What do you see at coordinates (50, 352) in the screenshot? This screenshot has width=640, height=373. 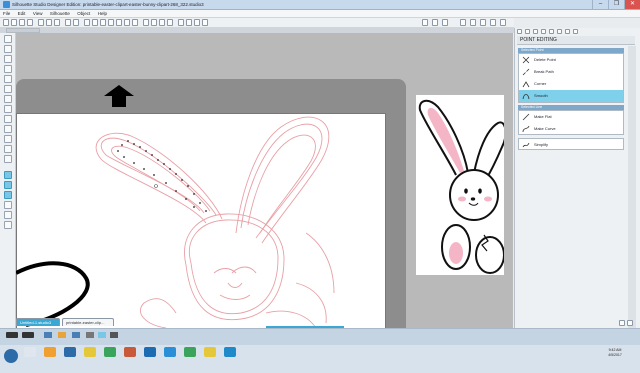 I see `media-player-taskbar-icon` at bounding box center [50, 352].